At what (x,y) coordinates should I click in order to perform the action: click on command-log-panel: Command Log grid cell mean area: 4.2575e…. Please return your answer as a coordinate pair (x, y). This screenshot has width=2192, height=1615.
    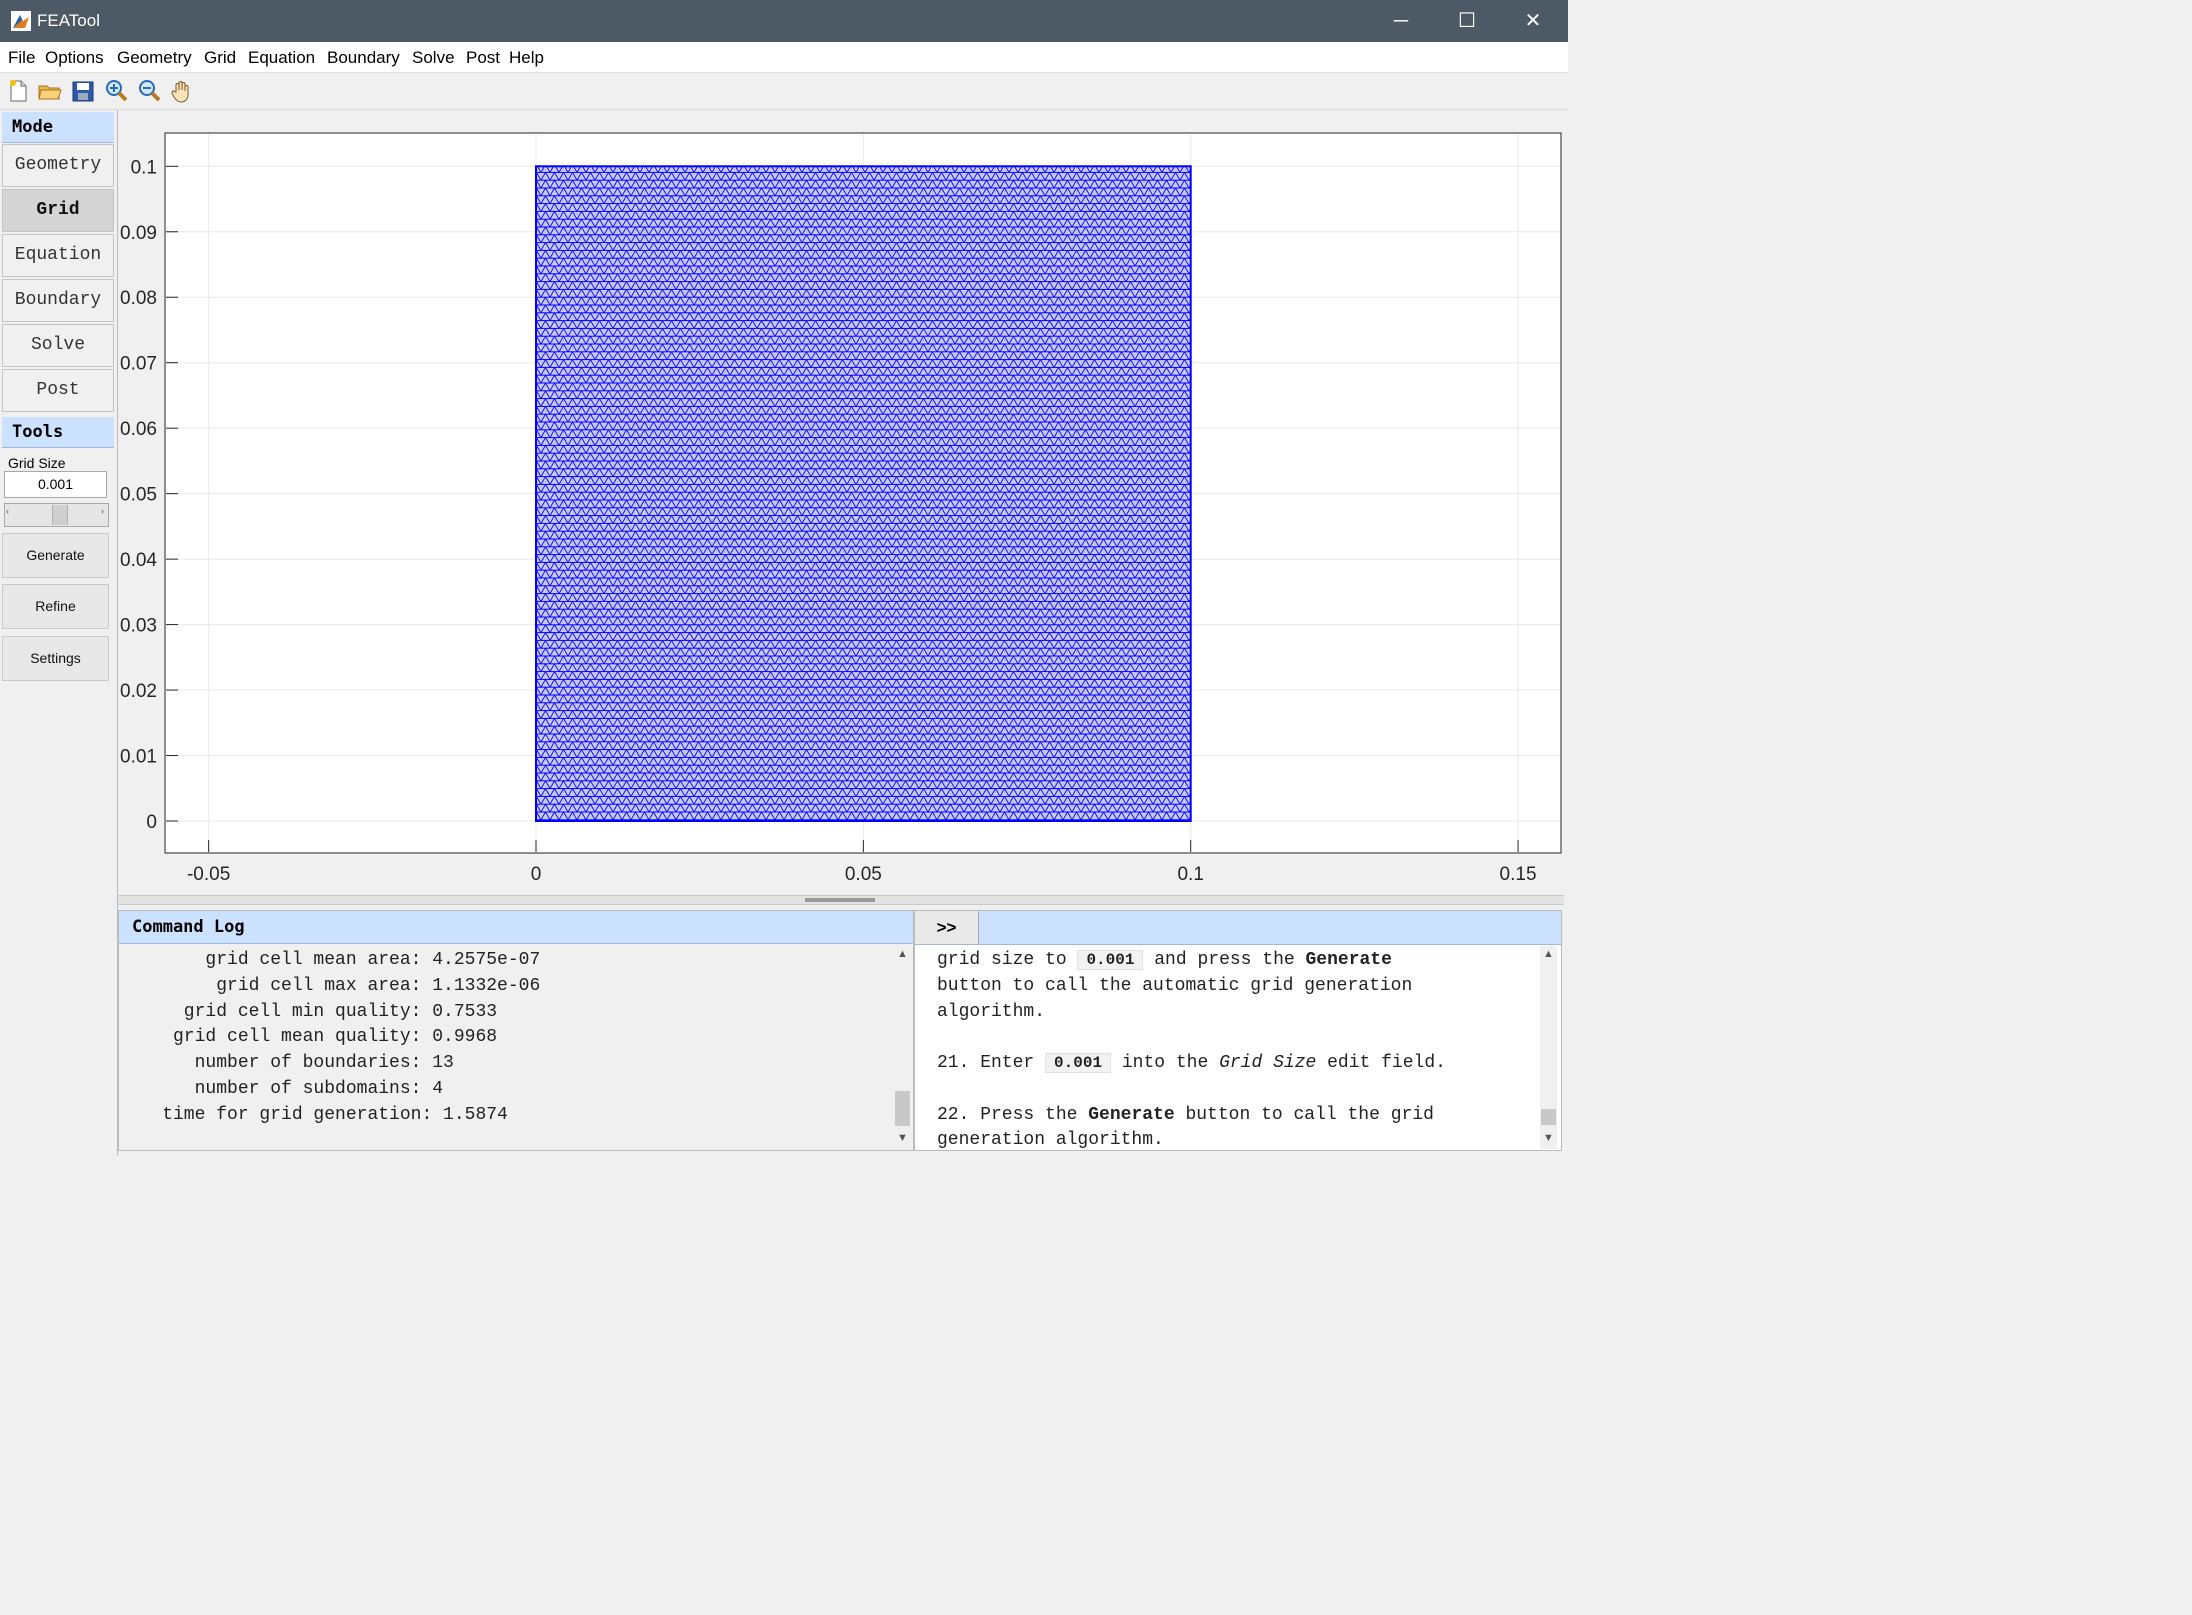
    Looking at the image, I should click on (516, 1030).